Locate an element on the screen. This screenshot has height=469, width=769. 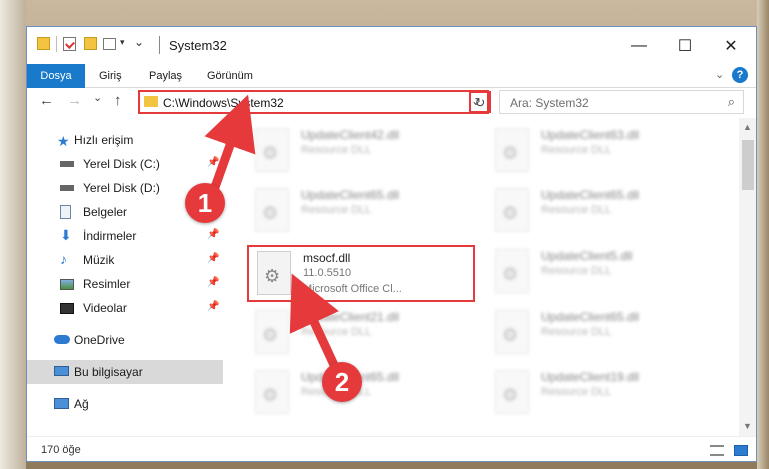
file-item: ⚙ UpdateClient5.dll Resource DLL is located at coordinates (602, 272).